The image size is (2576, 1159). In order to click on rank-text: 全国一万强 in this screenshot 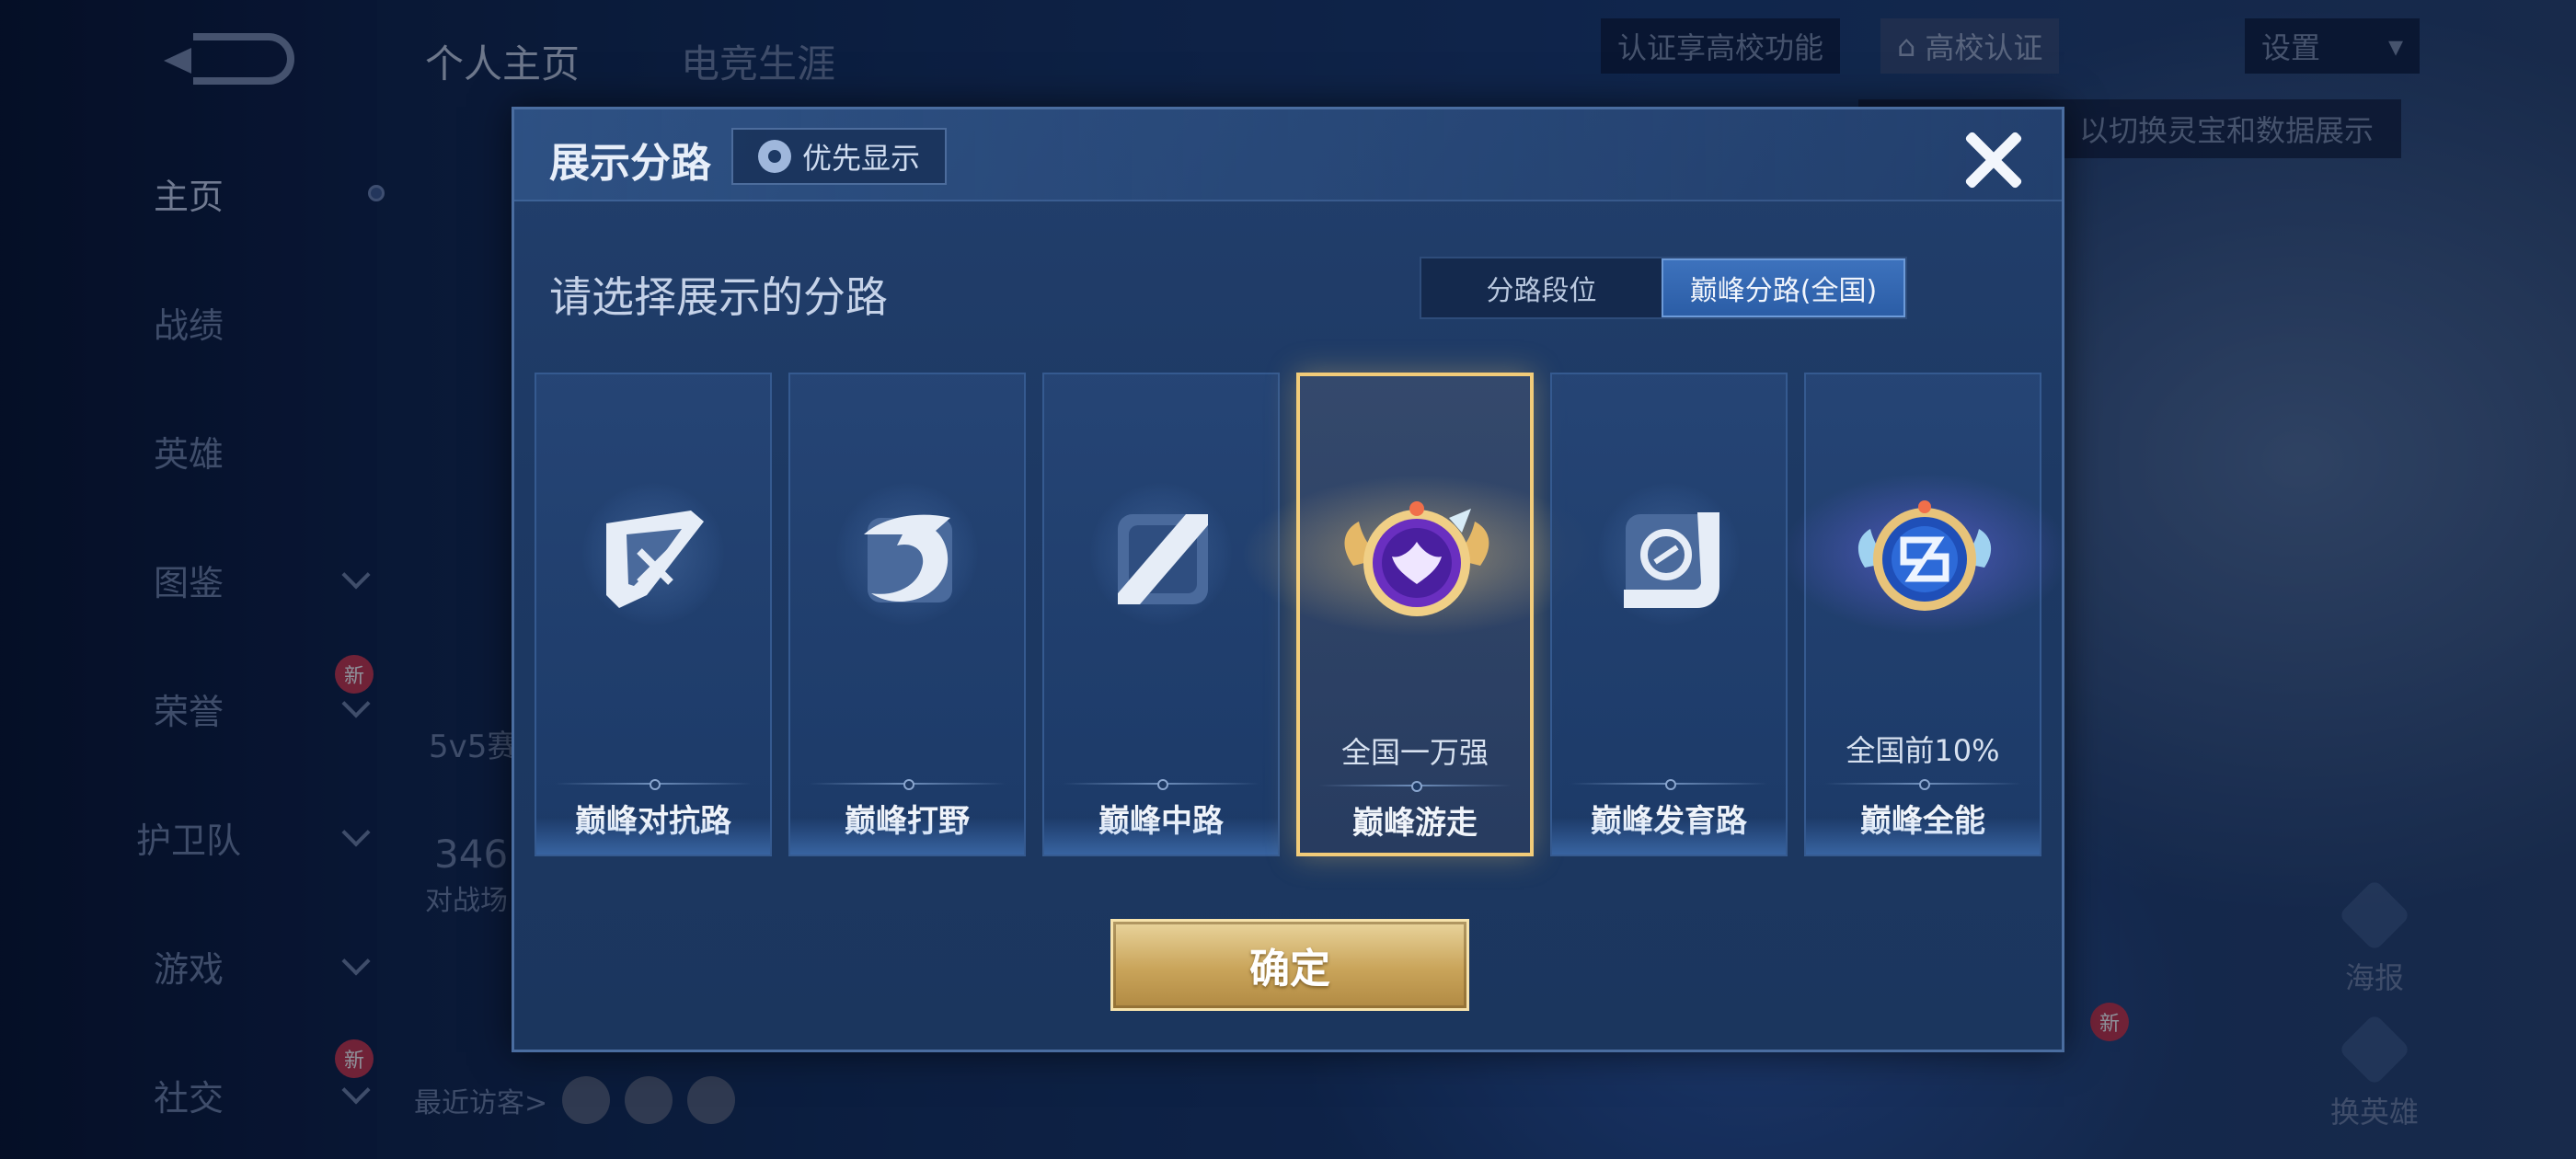, I will do `click(1414, 752)`.